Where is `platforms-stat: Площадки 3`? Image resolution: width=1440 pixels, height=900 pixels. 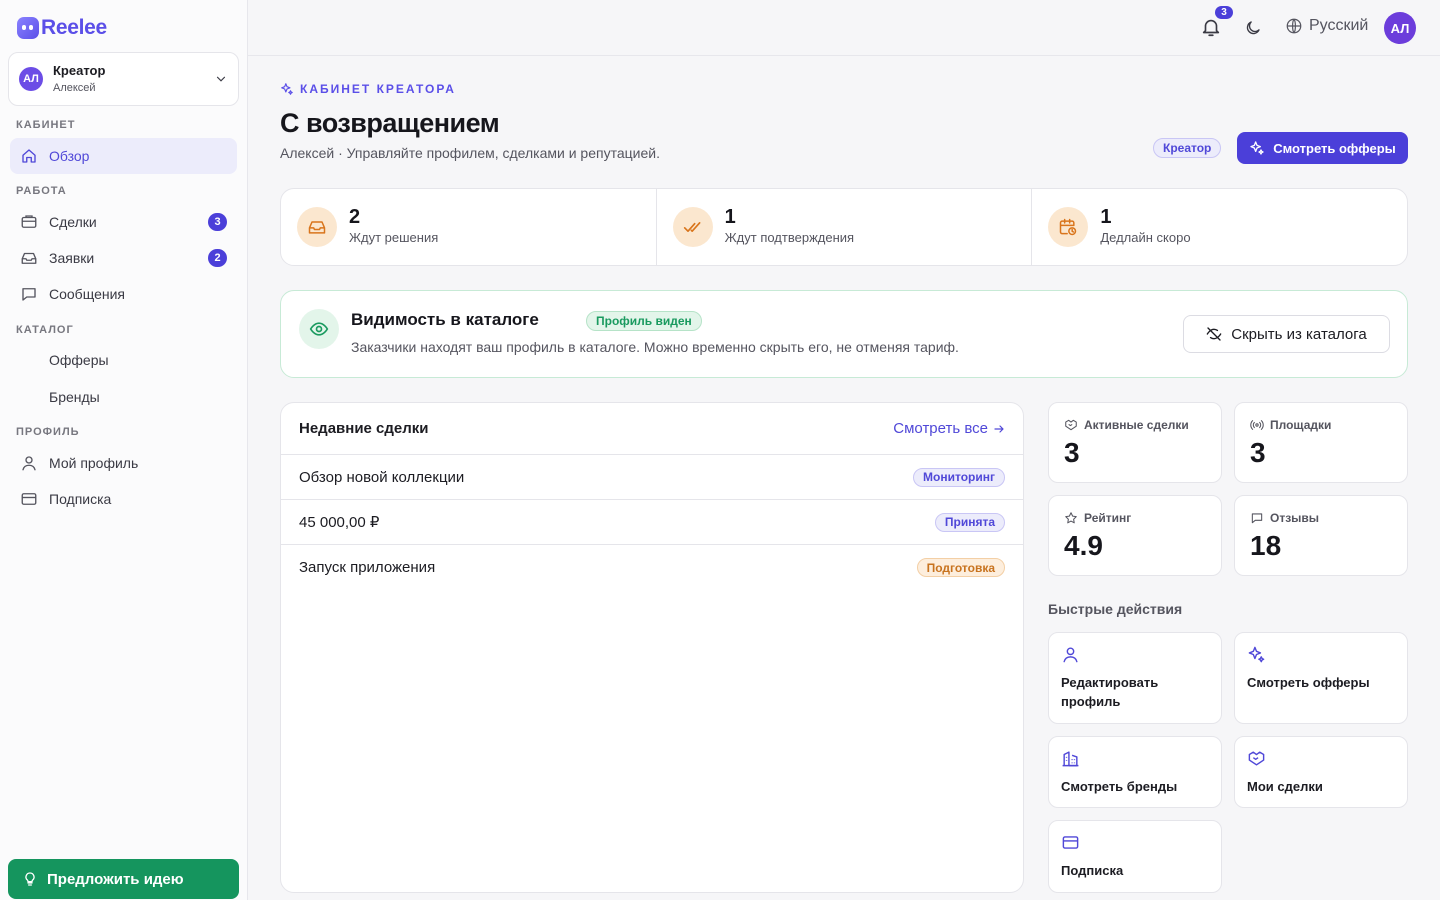 platforms-stat: Площадки 3 is located at coordinates (1321, 442).